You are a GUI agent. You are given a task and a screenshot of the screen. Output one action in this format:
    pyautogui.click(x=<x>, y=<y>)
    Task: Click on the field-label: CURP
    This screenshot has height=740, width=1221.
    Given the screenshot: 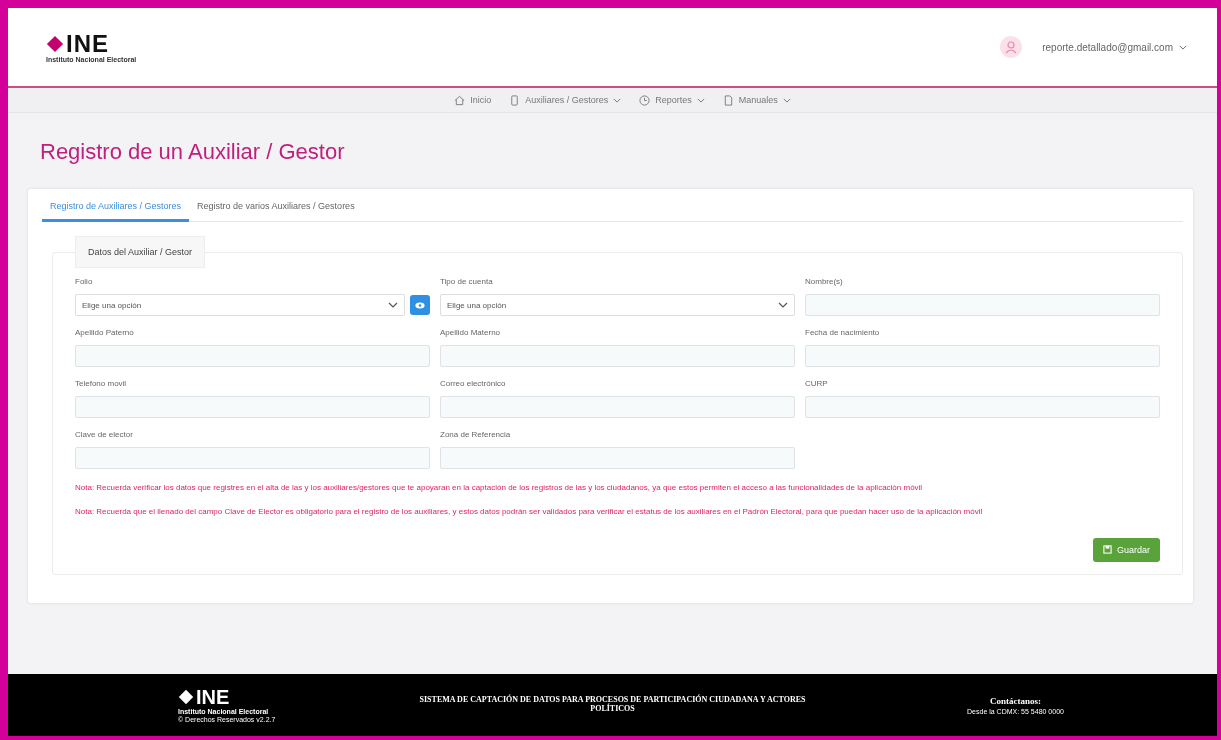 What is the action you would take?
    pyautogui.click(x=817, y=383)
    